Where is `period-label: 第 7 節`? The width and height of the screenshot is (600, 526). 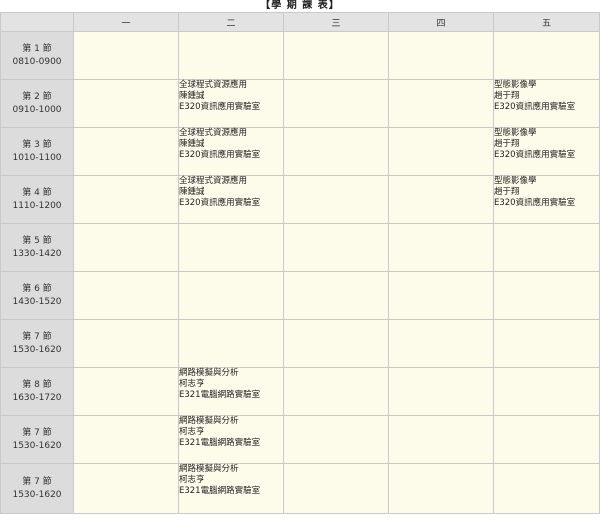 period-label: 第 7 節 is located at coordinates (37, 481).